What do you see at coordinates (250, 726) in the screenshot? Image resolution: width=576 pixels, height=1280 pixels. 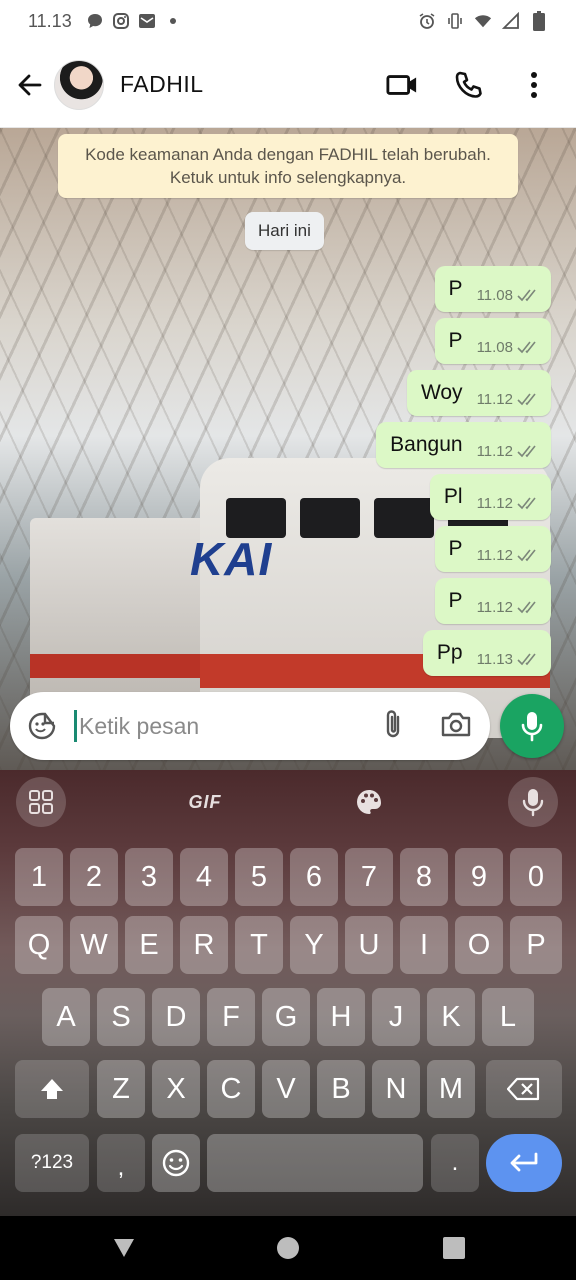 I see `message-composer: Ketik pesan` at bounding box center [250, 726].